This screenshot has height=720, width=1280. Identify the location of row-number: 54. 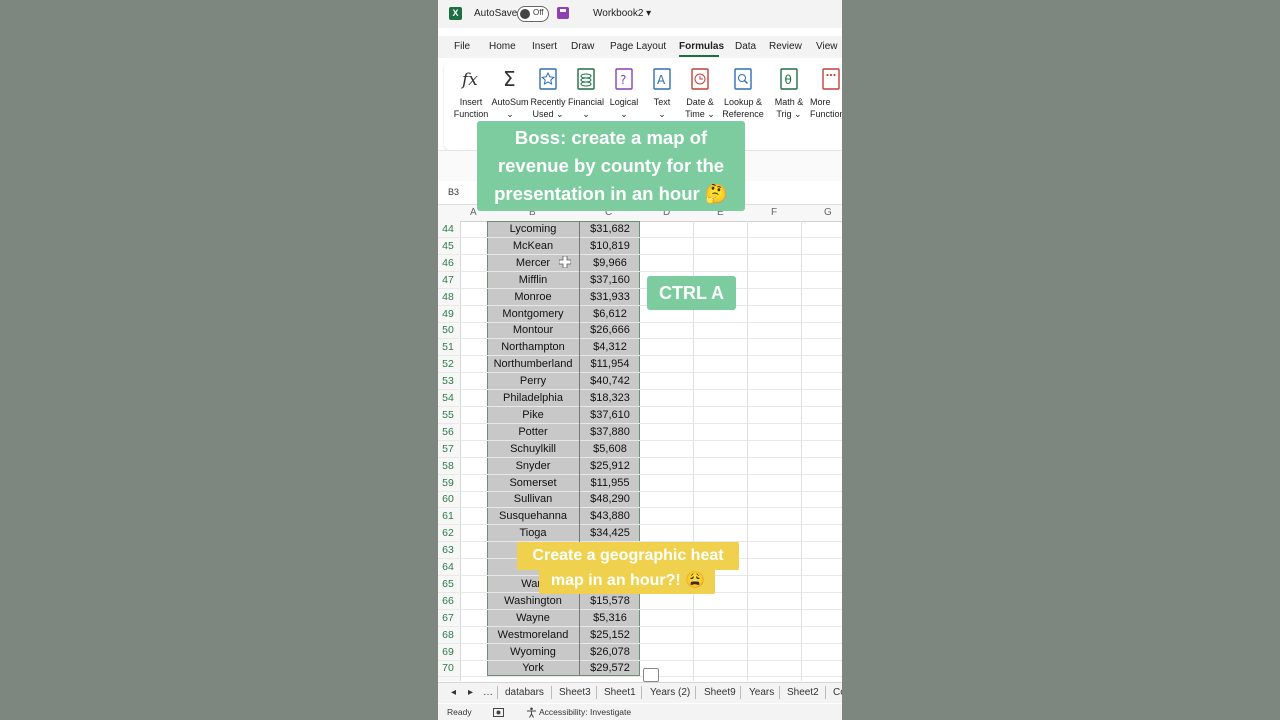
(448, 398).